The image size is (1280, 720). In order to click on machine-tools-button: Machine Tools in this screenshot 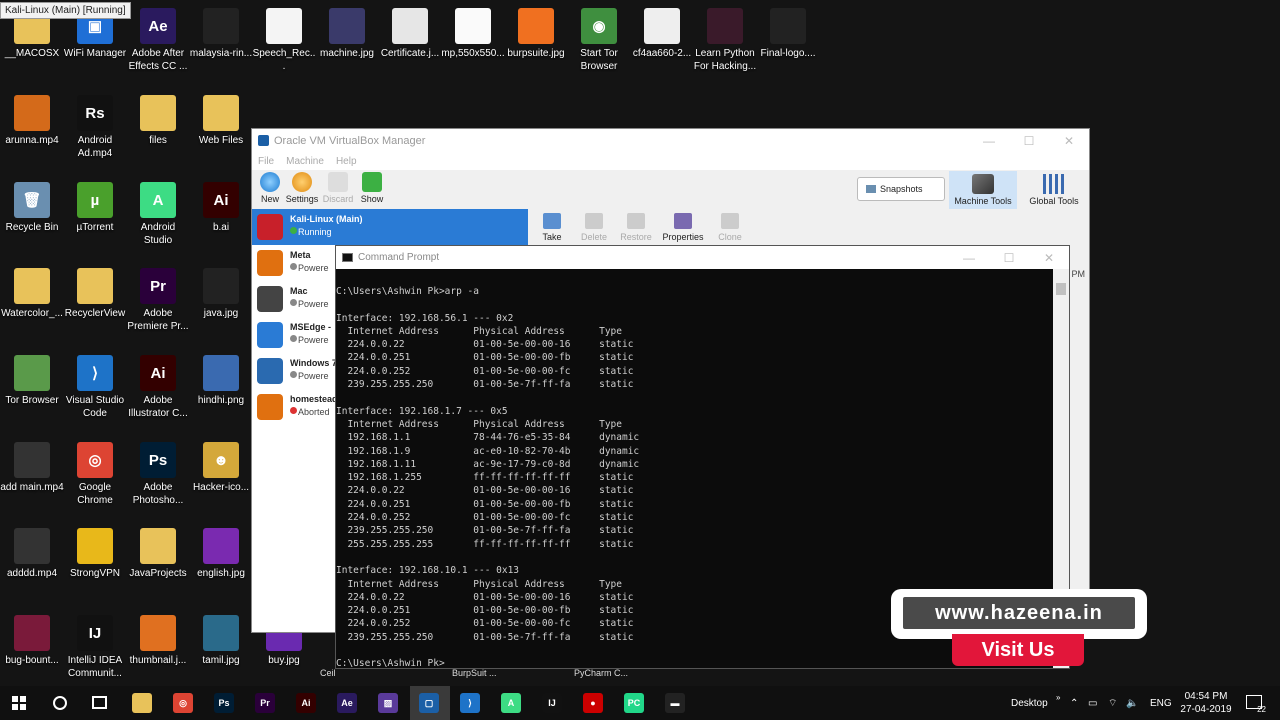, I will do `click(983, 190)`.